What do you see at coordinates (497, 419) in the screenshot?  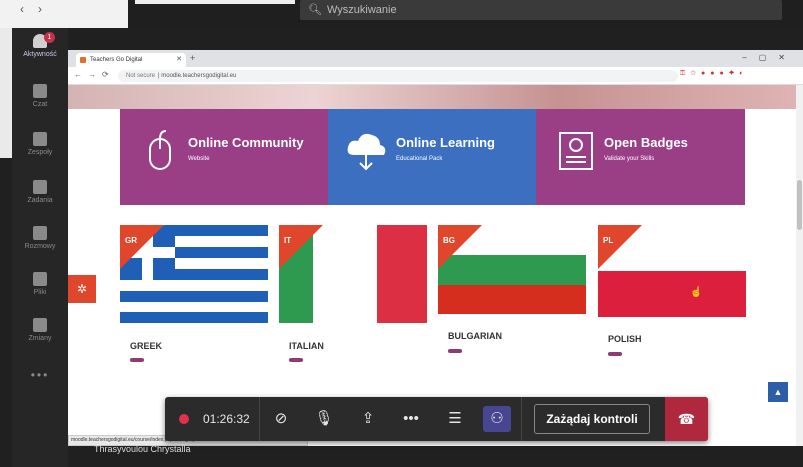 I see `participants-icon: ⚇` at bounding box center [497, 419].